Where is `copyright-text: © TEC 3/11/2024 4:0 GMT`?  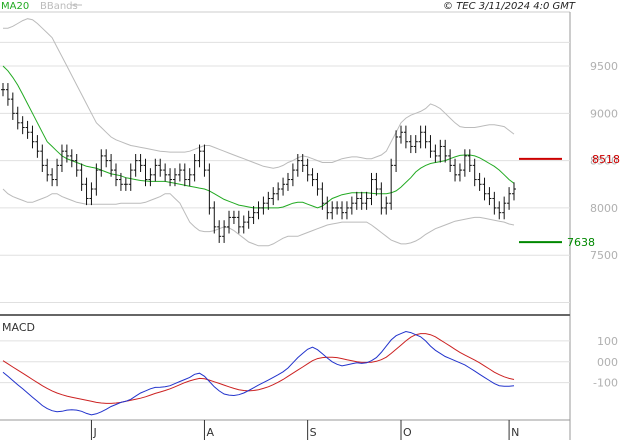
copyright-text: © TEC 3/11/2024 4:0 GMT is located at coordinates (509, 6).